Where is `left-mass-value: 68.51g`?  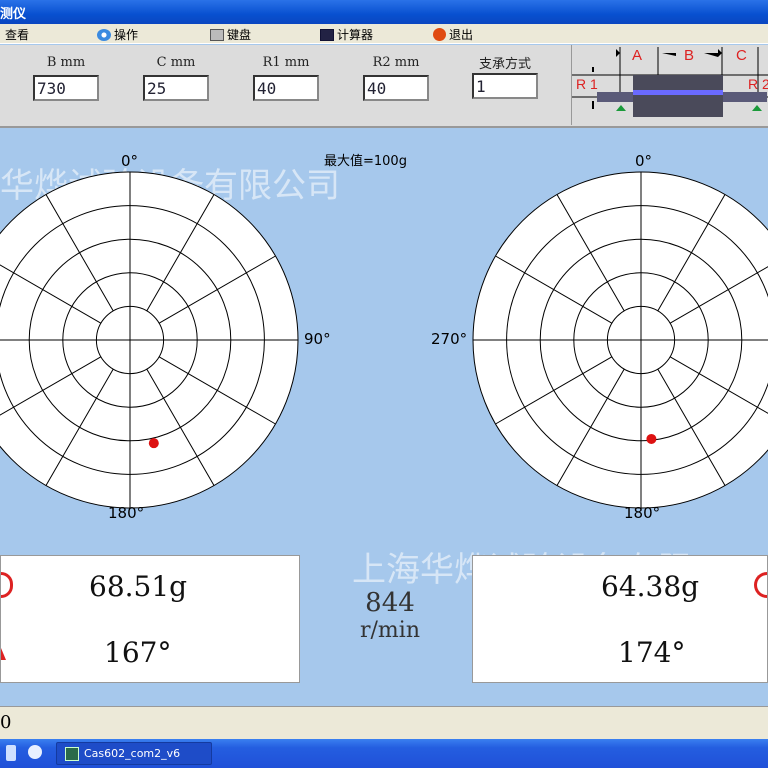
left-mass-value: 68.51g is located at coordinates (138, 586).